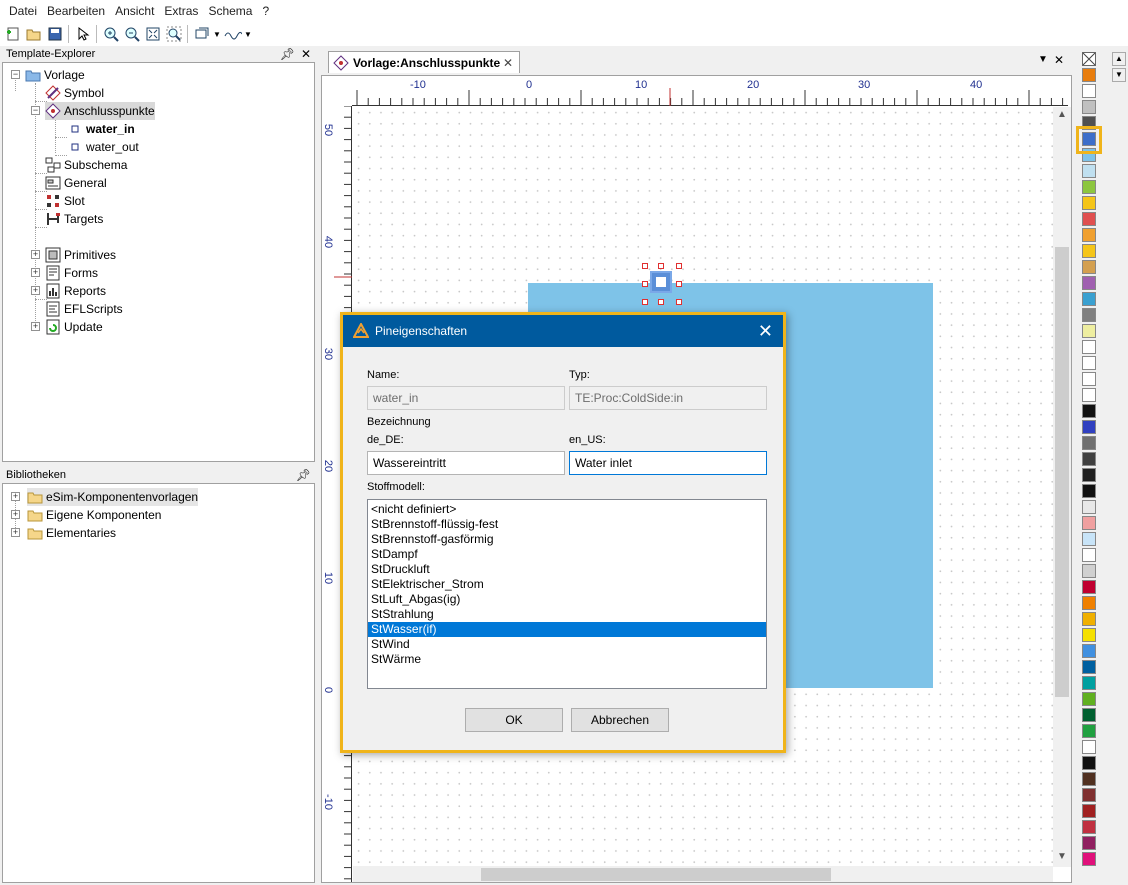 The width and height of the screenshot is (1128, 885). I want to click on de-de-field, so click(466, 463).